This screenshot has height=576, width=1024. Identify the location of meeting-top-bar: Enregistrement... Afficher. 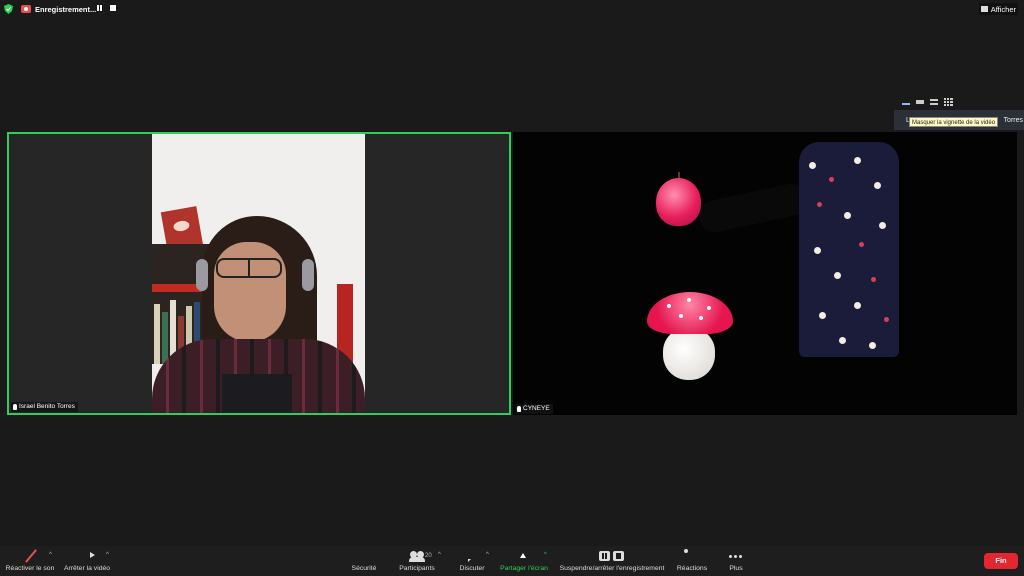
(512, 9).